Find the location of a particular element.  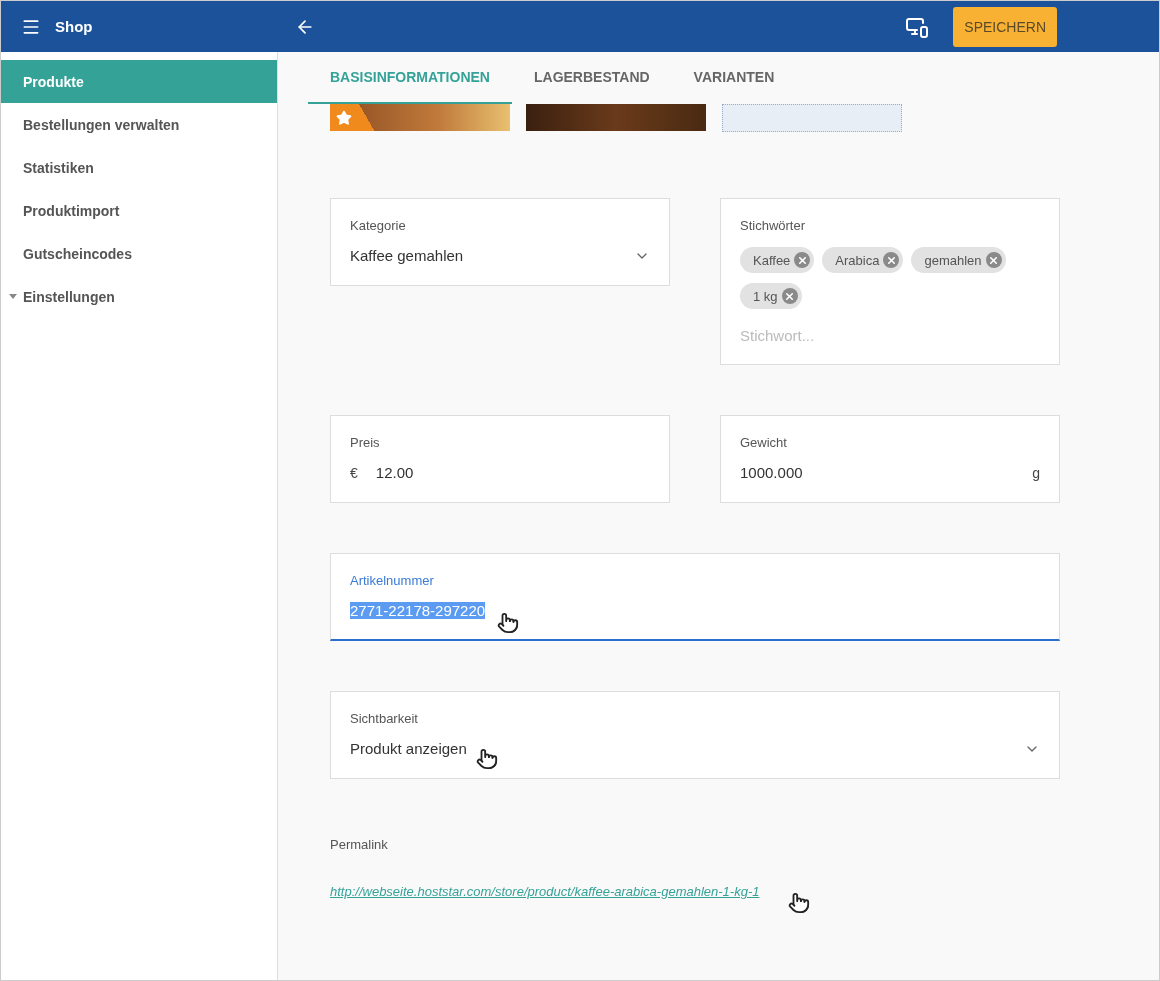

sidebar-item: Produktimport is located at coordinates (139, 210).